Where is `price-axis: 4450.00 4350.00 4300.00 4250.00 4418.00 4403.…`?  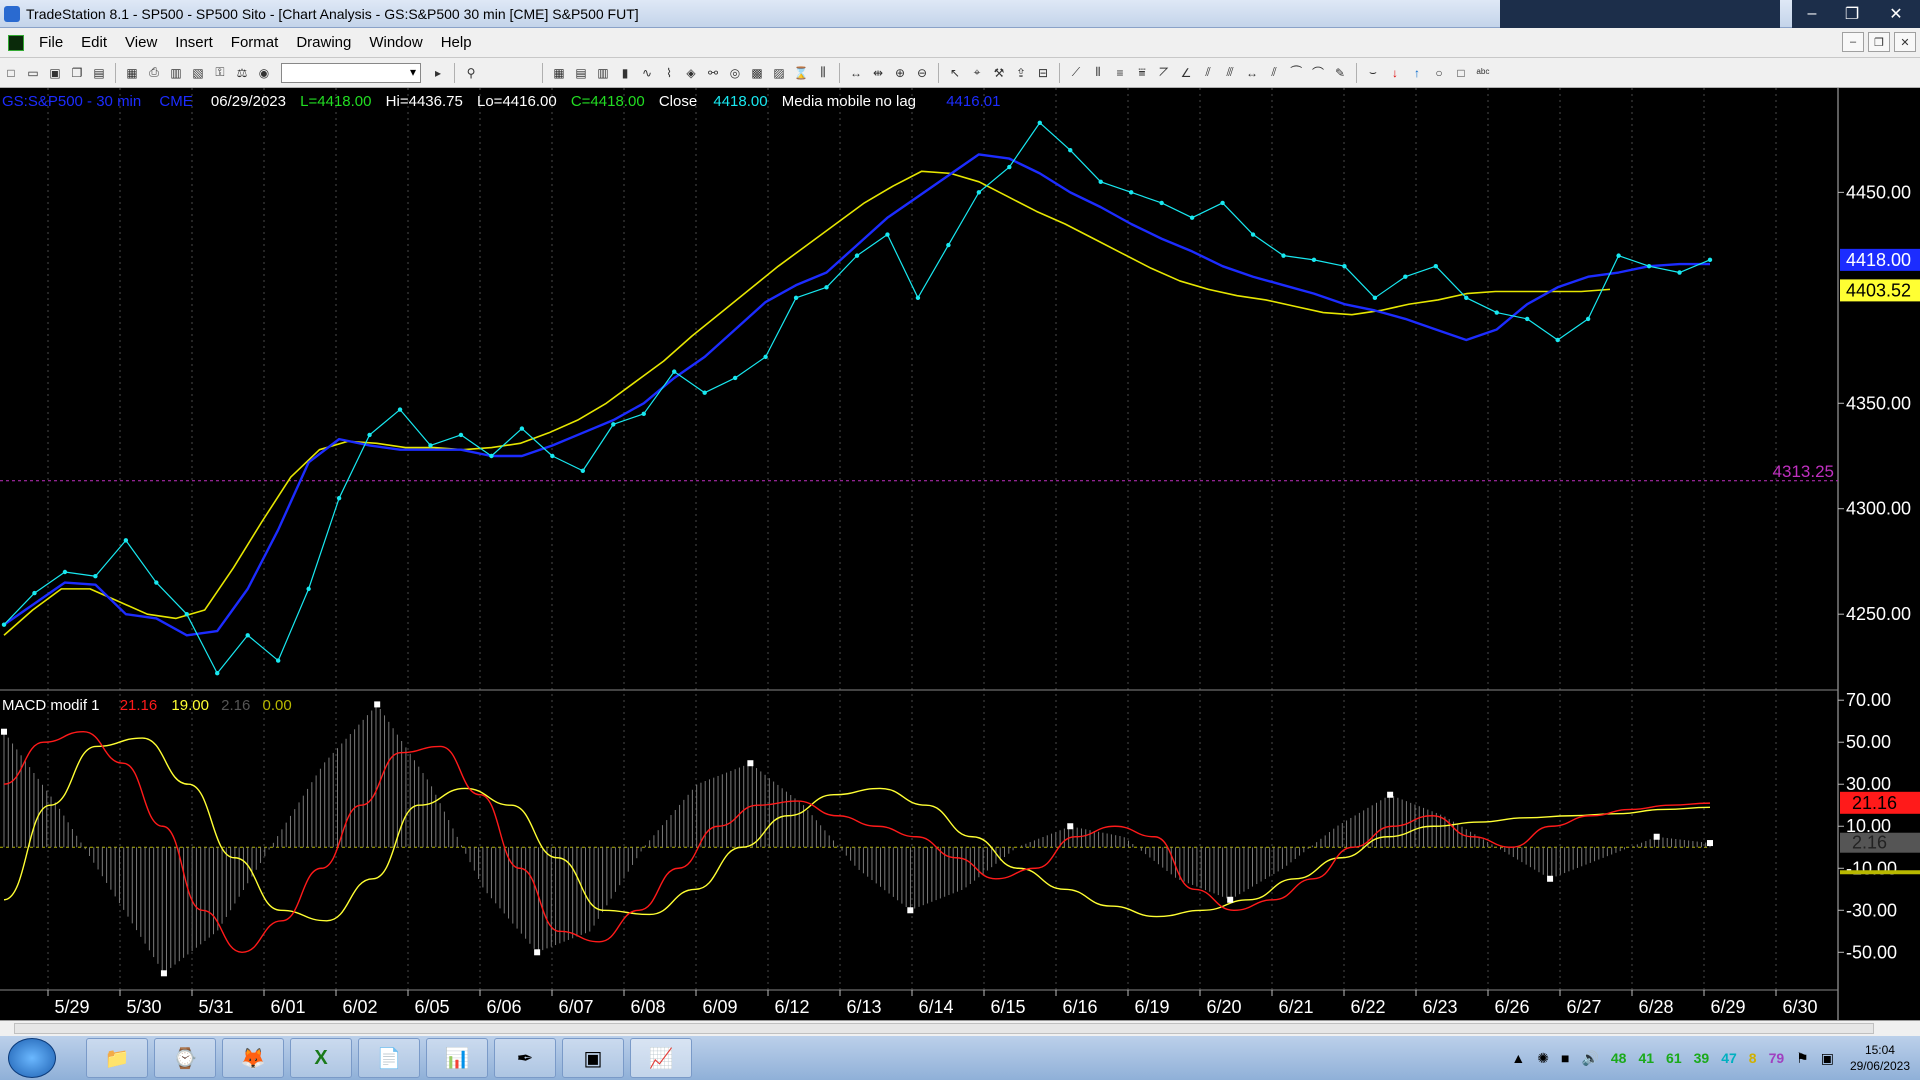 price-axis: 4450.00 4350.00 4300.00 4250.00 4418.00 4403.… is located at coordinates (1879, 403).